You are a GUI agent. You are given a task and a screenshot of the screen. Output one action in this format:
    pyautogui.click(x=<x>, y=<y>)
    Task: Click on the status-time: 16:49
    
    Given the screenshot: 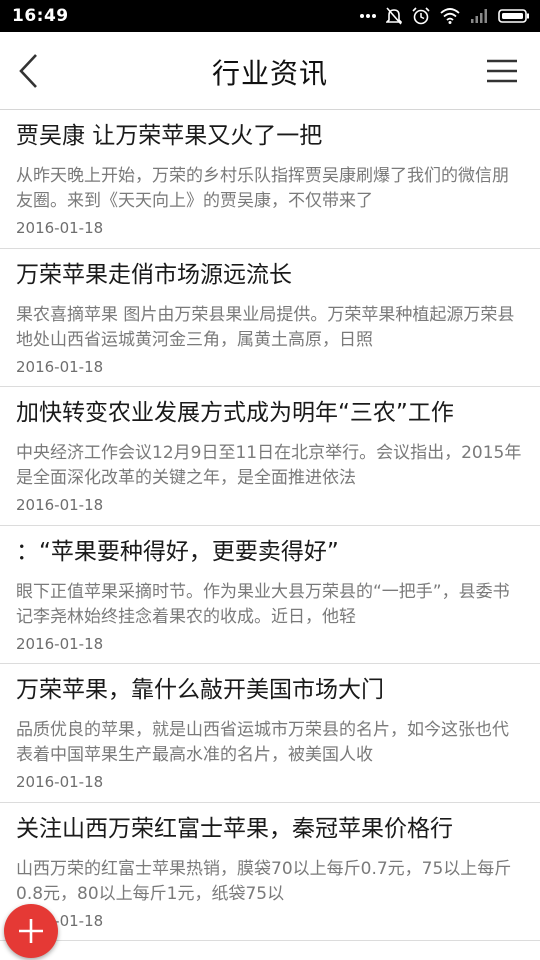 What is the action you would take?
    pyautogui.click(x=40, y=16)
    